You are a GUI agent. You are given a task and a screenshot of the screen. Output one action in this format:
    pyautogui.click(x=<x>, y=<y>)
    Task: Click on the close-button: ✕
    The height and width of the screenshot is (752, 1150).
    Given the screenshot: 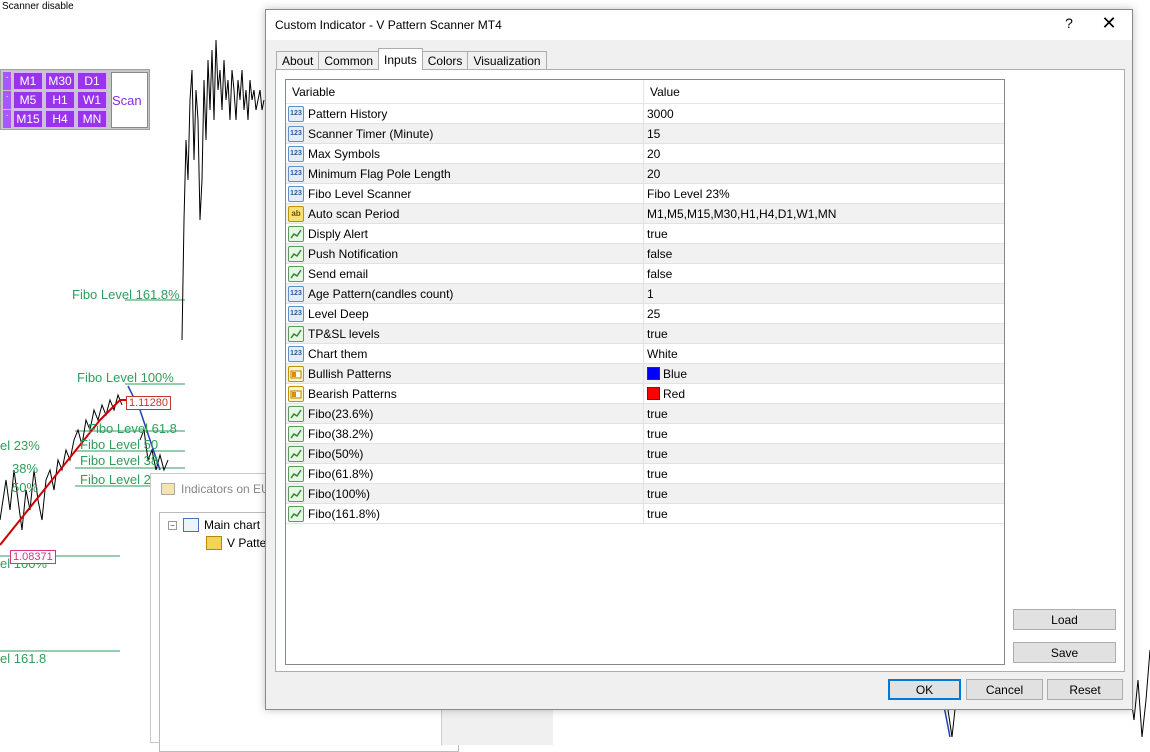 What is the action you would take?
    pyautogui.click(x=1109, y=23)
    